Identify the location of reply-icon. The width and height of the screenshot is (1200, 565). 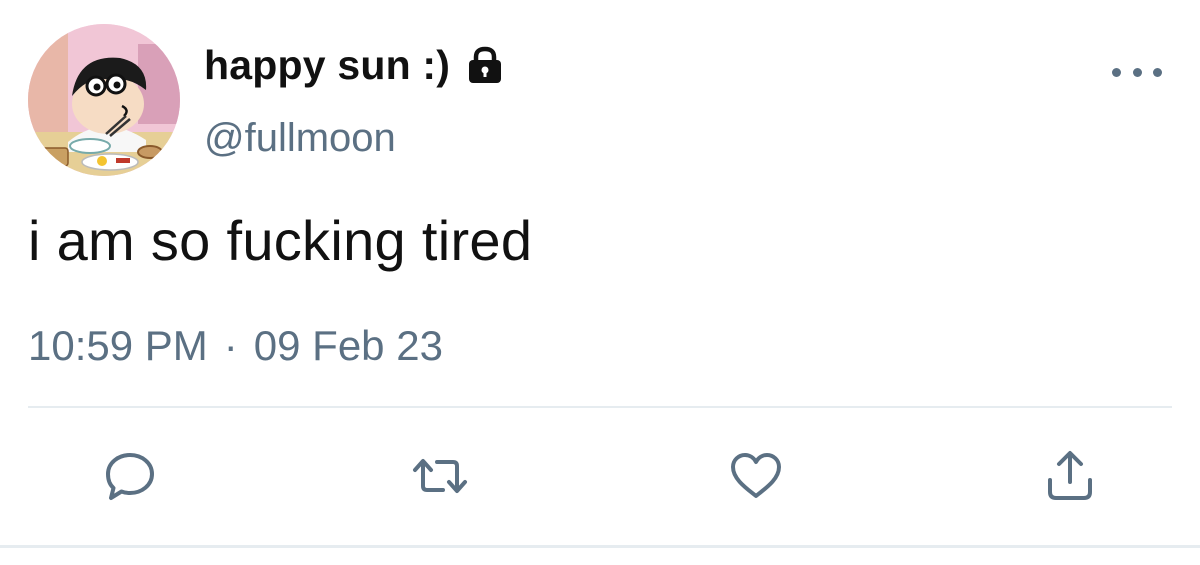
(130, 476).